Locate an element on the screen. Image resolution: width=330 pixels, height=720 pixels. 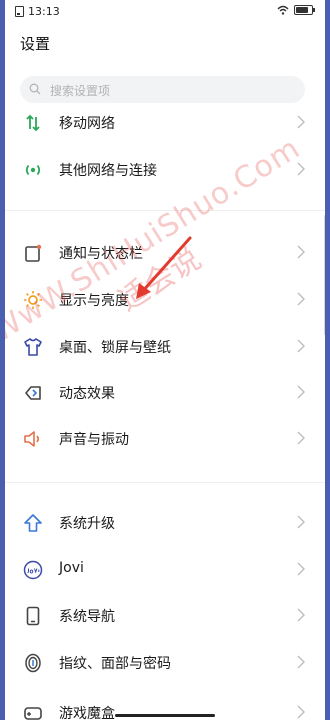
mobile-network-icon is located at coordinates (33, 123).